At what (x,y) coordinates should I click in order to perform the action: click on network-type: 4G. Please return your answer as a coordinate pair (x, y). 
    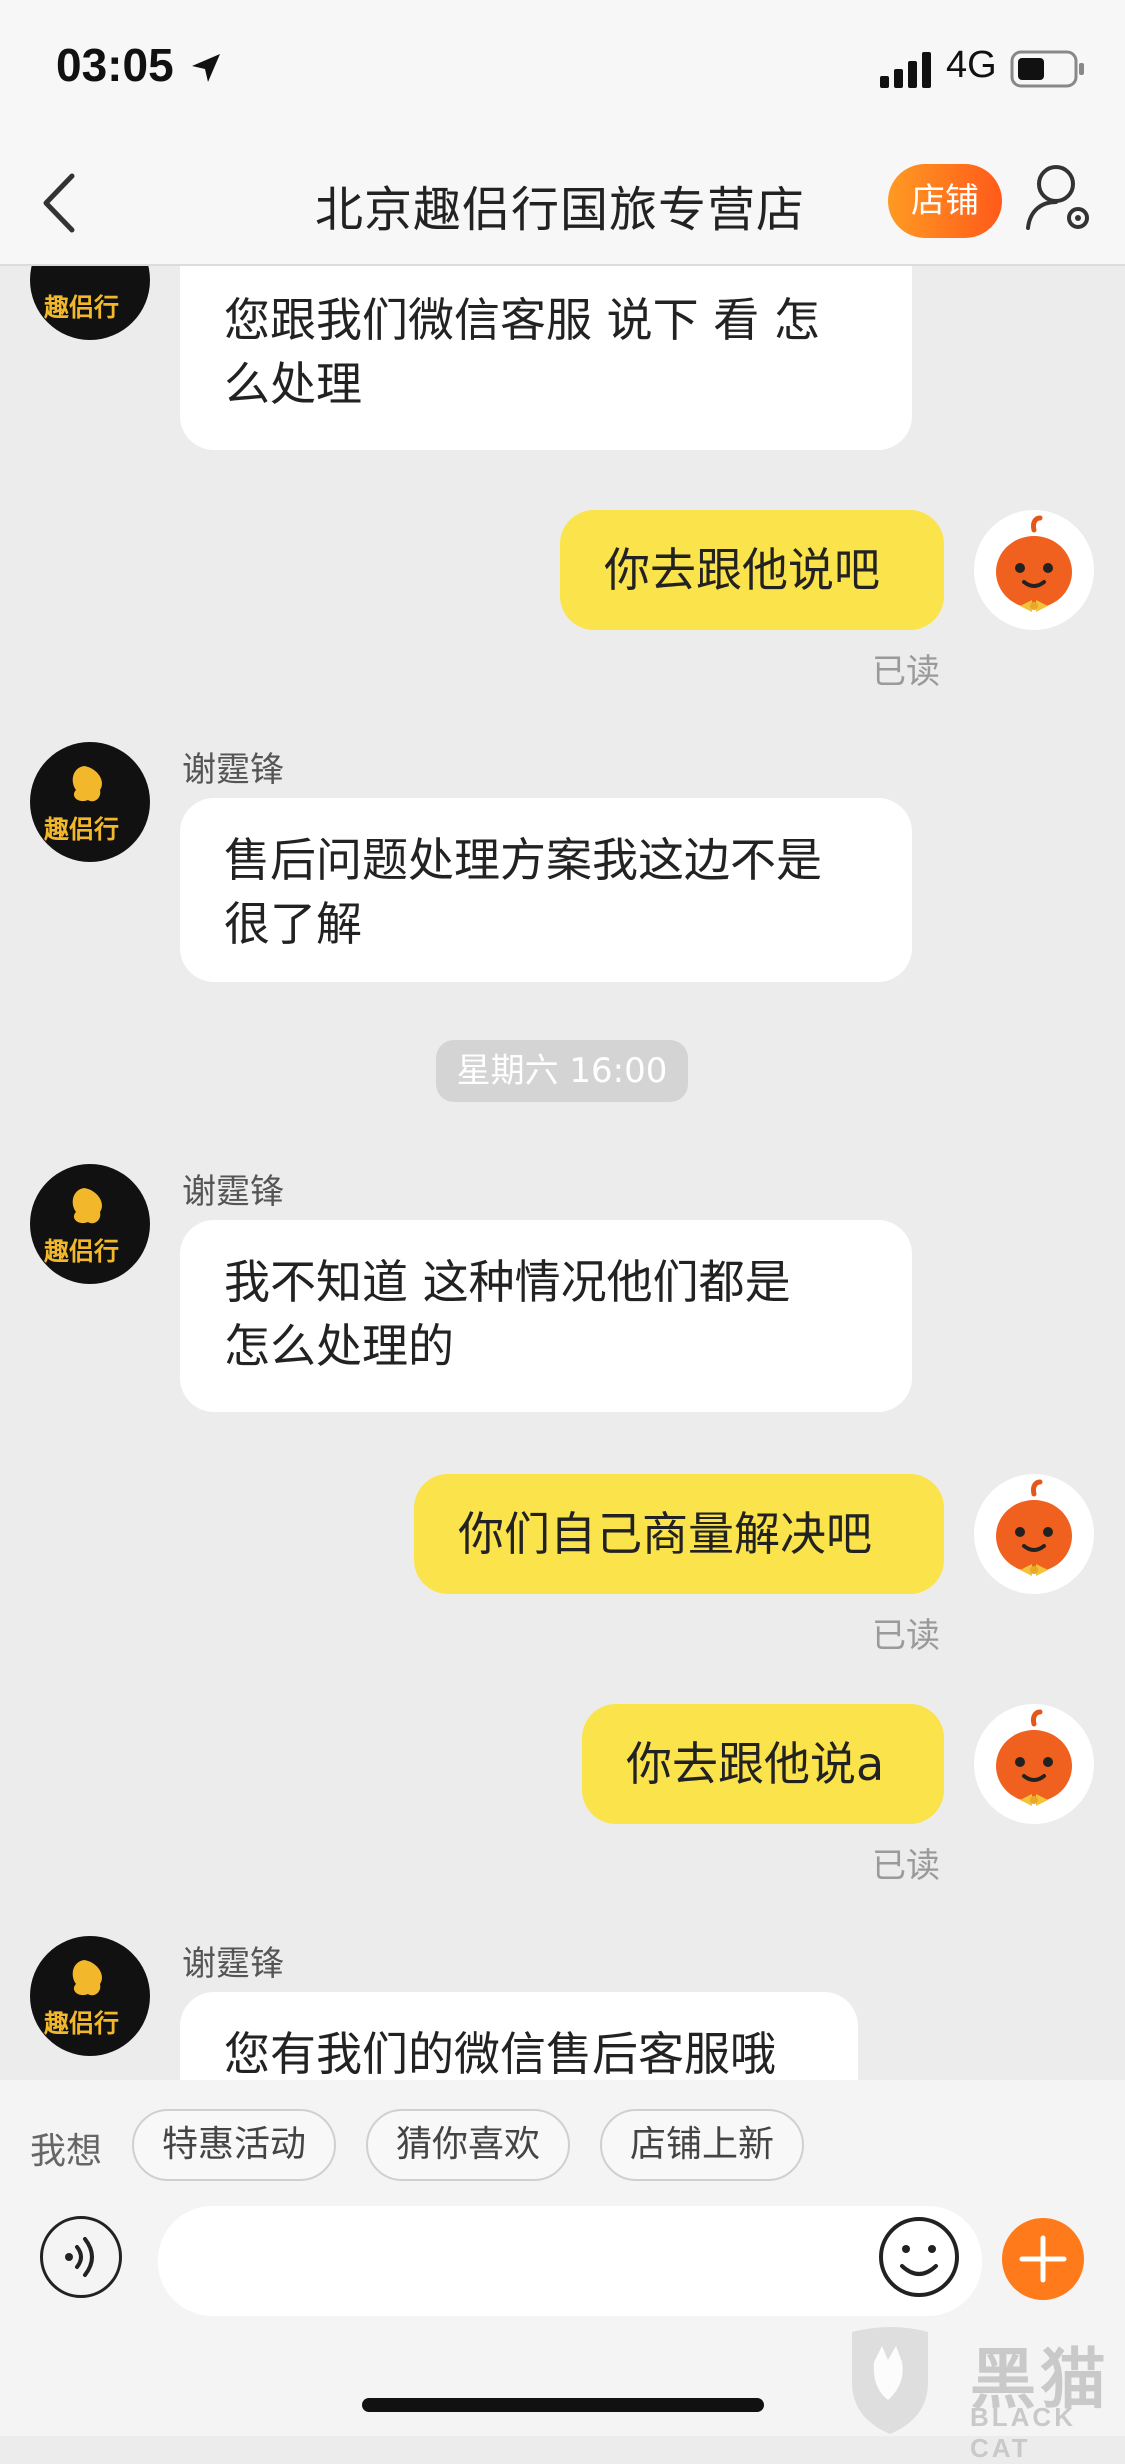
    Looking at the image, I should click on (971, 65).